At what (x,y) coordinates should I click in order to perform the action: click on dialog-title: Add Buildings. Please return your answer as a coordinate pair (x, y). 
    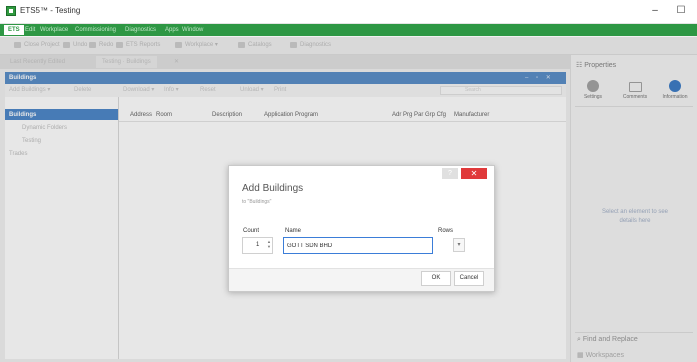
    Looking at the image, I should click on (273, 188).